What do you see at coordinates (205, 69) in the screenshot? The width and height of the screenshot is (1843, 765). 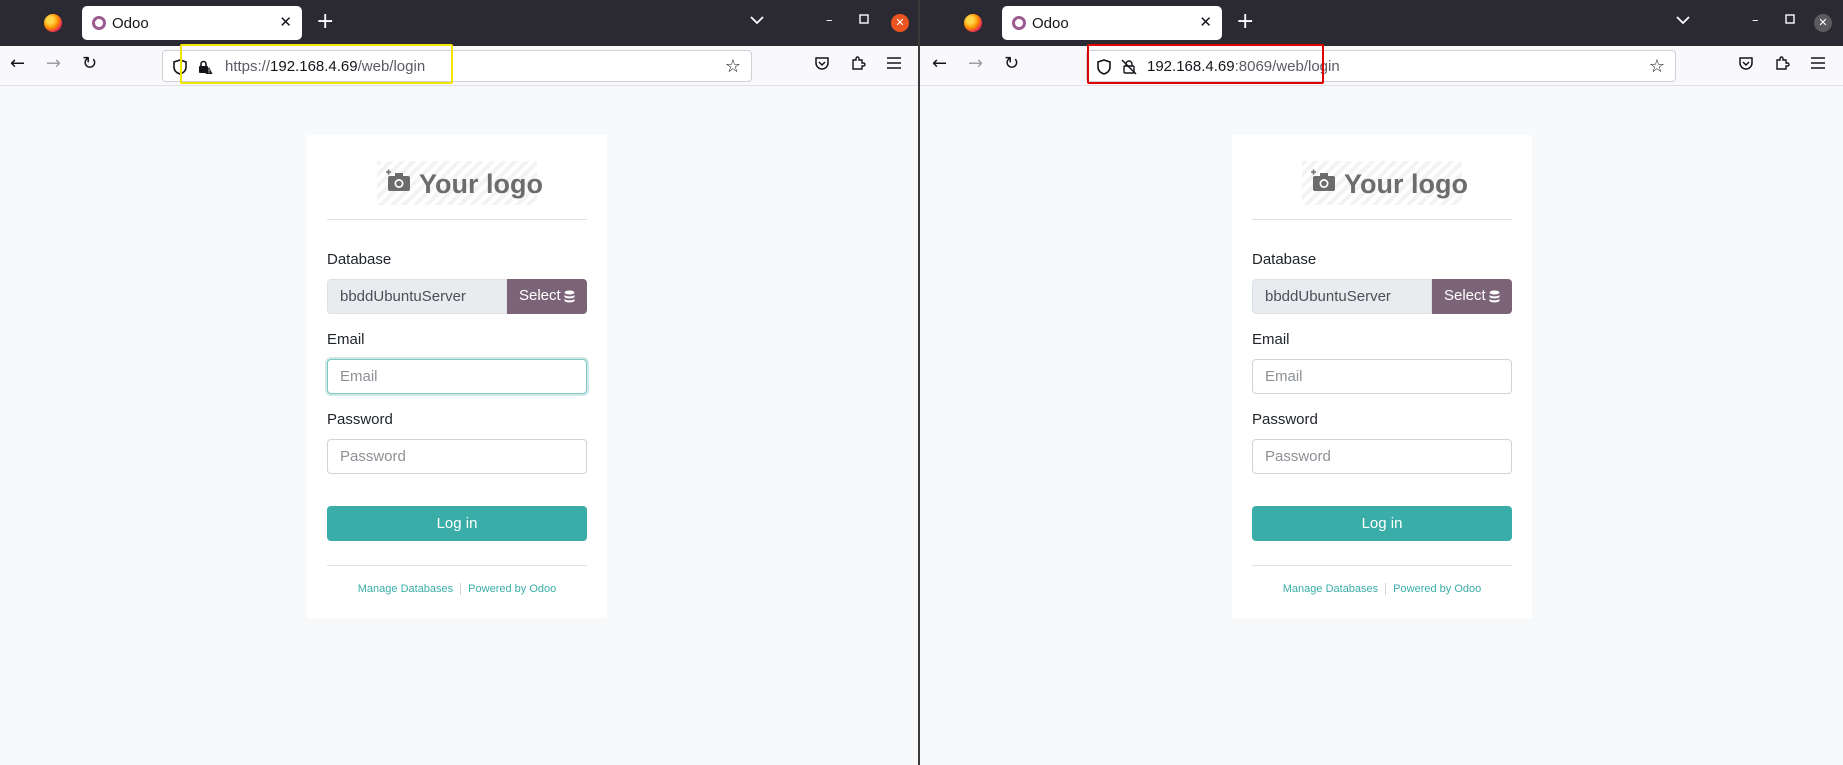 I see `lock-warning-icon` at bounding box center [205, 69].